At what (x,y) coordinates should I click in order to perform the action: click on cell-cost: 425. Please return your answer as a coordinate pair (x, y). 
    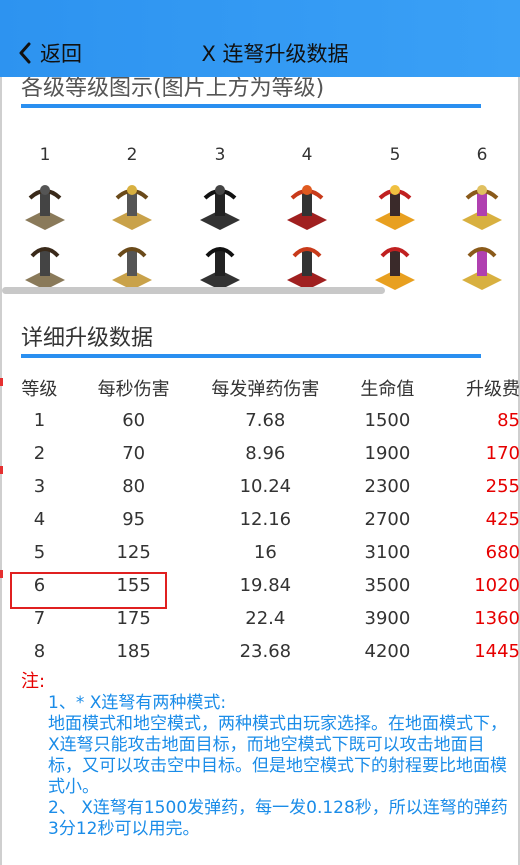
    Looking at the image, I should click on (502, 519).